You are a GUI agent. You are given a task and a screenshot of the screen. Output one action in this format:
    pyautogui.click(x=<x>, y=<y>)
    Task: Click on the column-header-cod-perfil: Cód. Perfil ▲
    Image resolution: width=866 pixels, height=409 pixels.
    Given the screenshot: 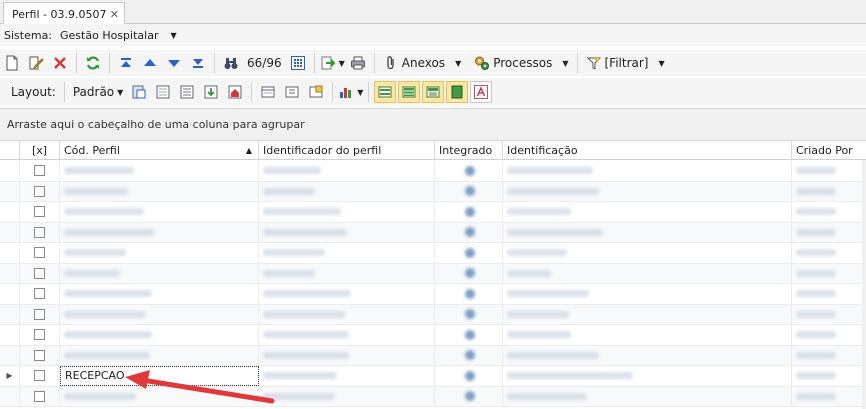 What is the action you would take?
    pyautogui.click(x=159, y=150)
    